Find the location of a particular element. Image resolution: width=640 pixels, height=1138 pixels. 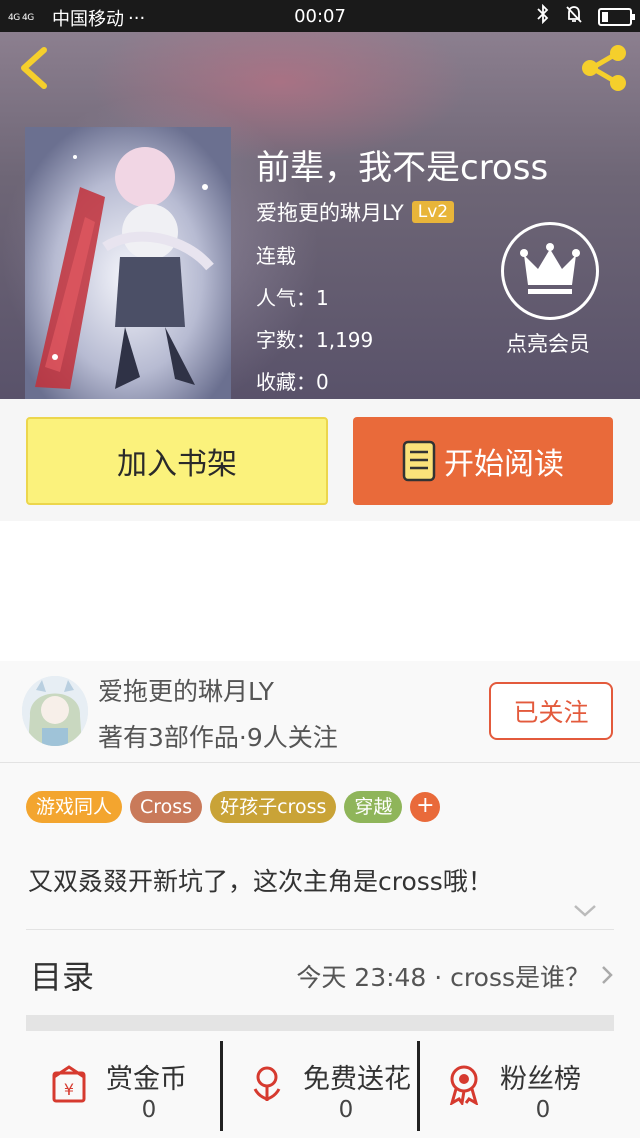

chevron-down-icon is located at coordinates (585, 911).